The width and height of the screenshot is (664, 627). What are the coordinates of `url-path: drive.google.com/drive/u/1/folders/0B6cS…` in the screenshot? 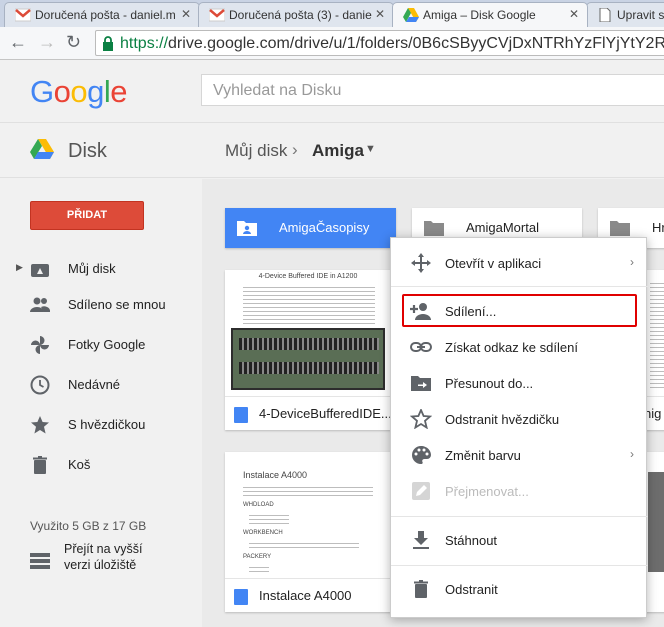 It's located at (416, 43).